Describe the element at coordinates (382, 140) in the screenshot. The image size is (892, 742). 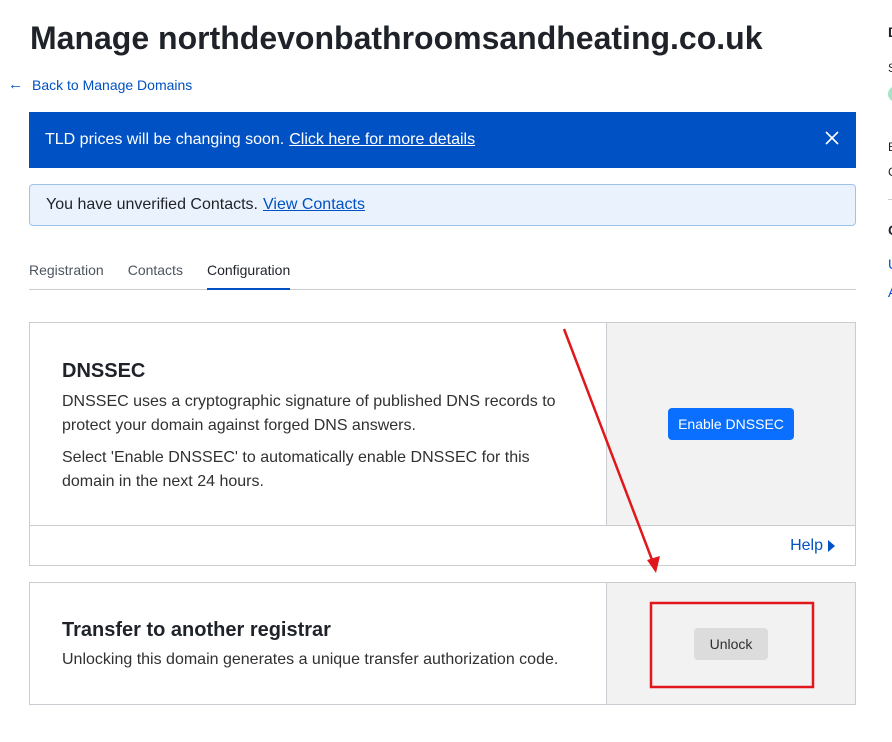
I see `banner-details-link: Click here for more details` at that location.